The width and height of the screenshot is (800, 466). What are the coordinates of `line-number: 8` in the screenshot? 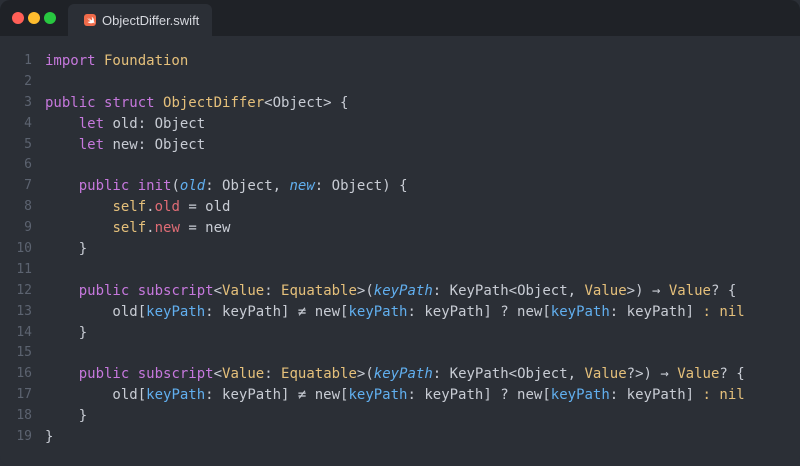 It's located at (28, 207).